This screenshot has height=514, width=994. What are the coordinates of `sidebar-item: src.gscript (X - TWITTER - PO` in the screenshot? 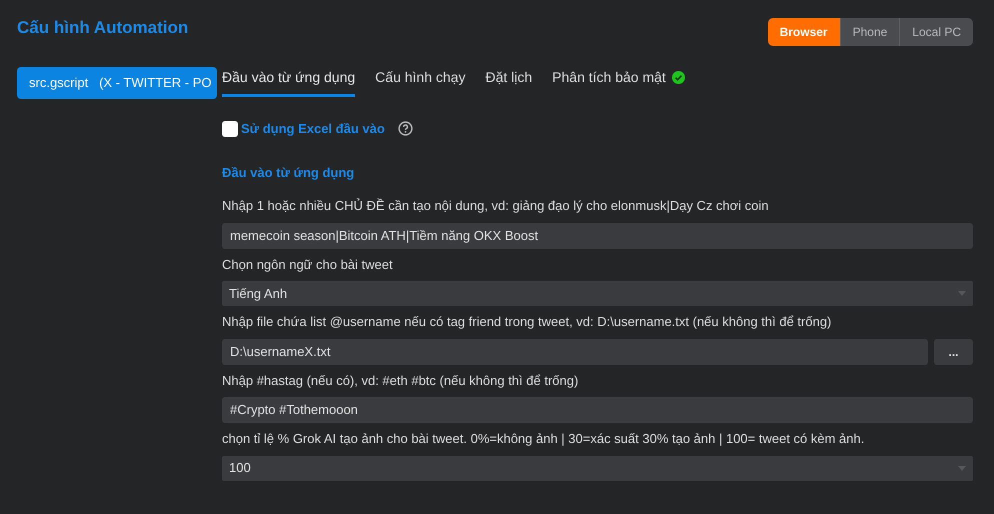 It's located at (117, 83).